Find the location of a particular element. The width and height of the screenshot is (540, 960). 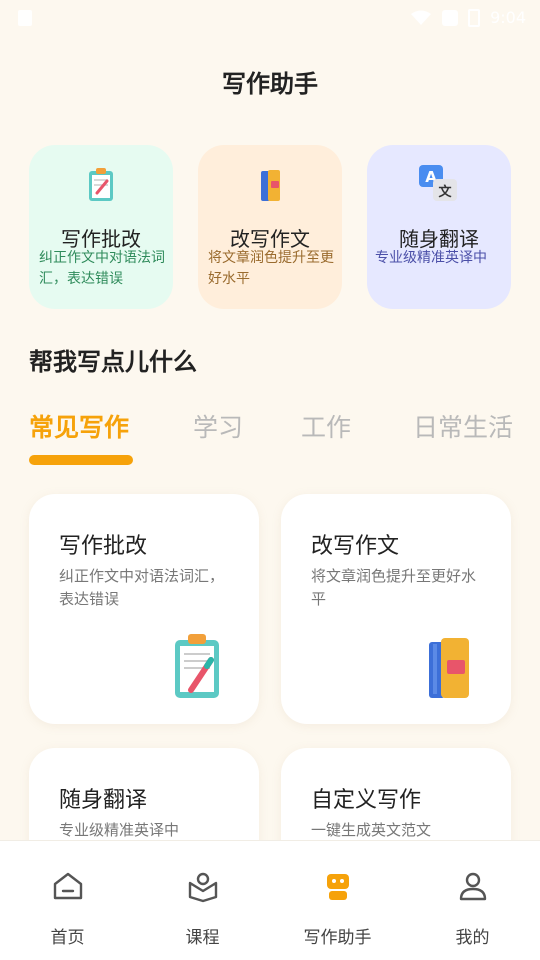

nav-label: 写作助手 is located at coordinates (337, 938).